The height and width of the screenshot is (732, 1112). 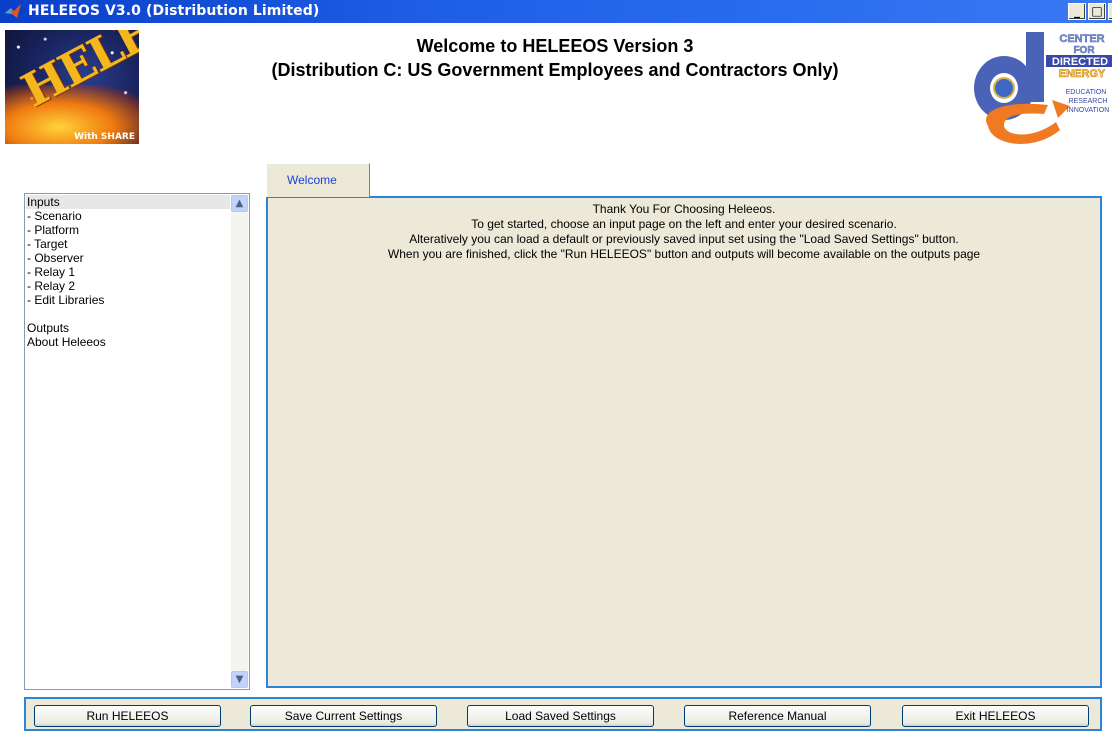 What do you see at coordinates (128, 272) in the screenshot?
I see `list-item-relay-1: - Relay 1` at bounding box center [128, 272].